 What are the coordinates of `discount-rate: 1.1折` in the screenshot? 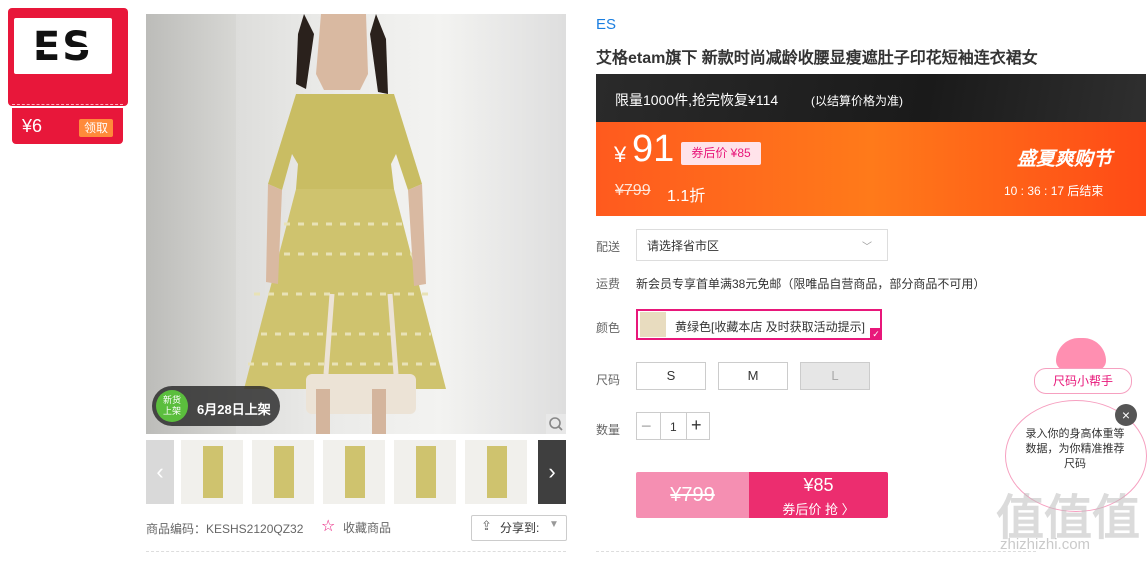 It's located at (686, 196).